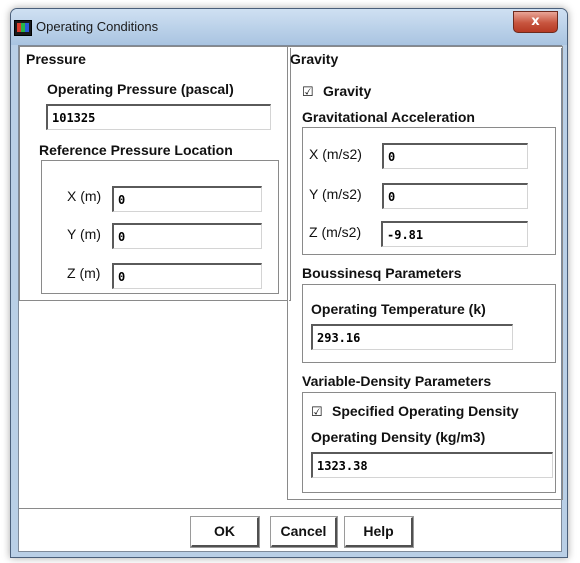 This screenshot has width=580, height=563. I want to click on close-button: x, so click(535, 22).